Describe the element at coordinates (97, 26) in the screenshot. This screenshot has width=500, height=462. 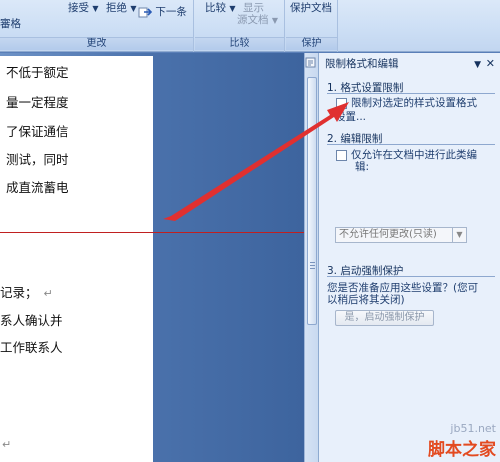
I see `ribbon-group-changes: 審格 接受 ▼ 拒绝 ▼ 下一条 更改` at that location.